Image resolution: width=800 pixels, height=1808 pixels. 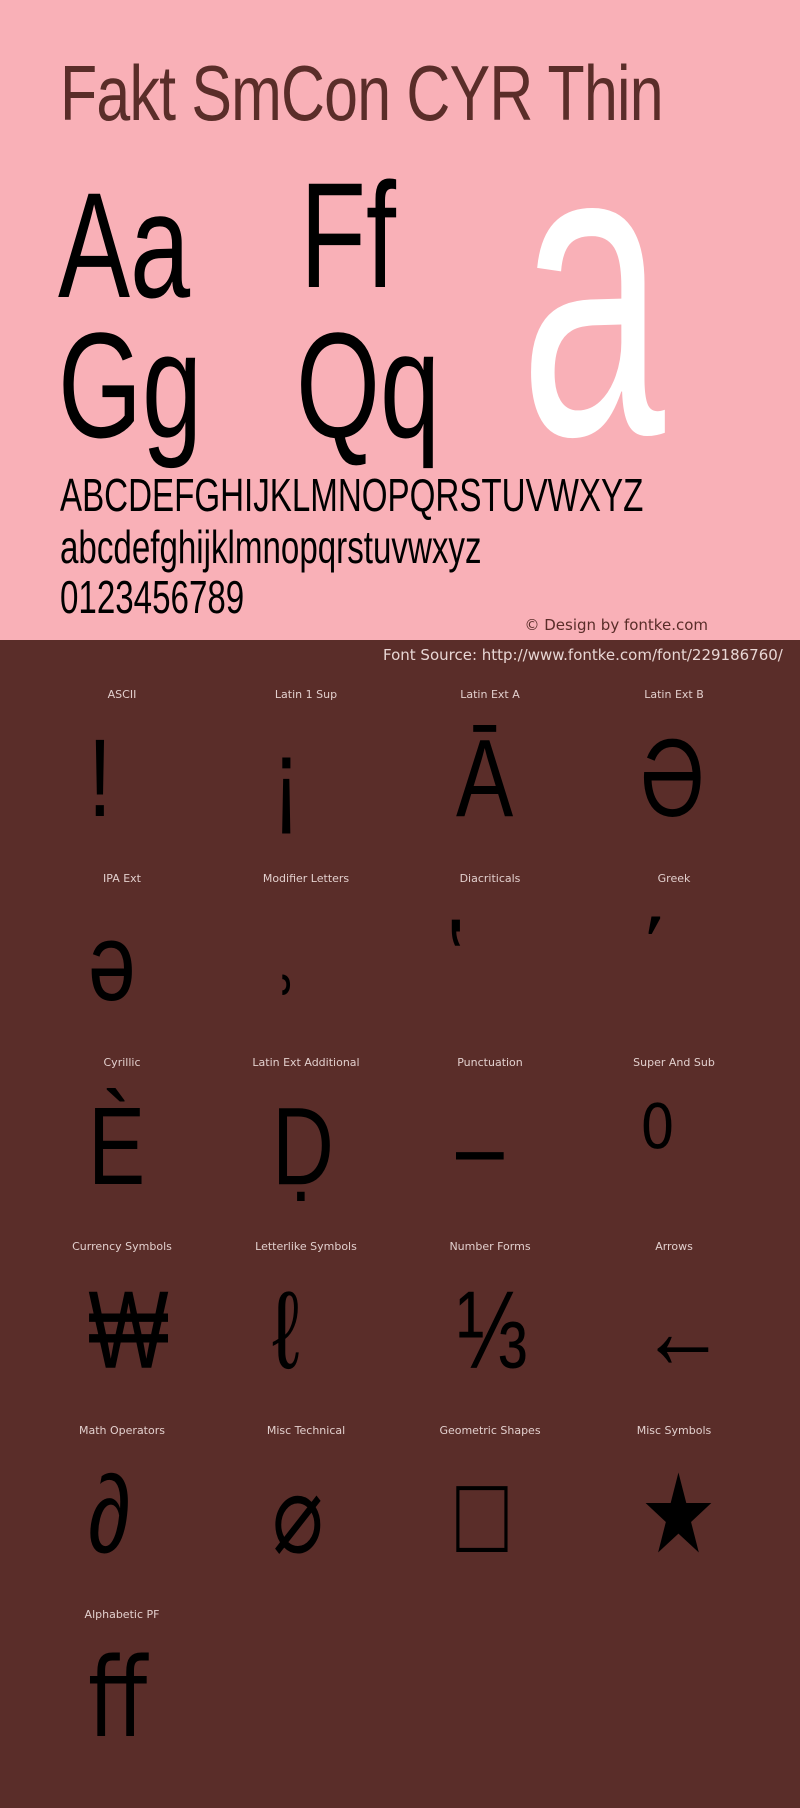 I want to click on unicode-block-cell: Super And Sub ⁰, so click(x=674, y=1140).